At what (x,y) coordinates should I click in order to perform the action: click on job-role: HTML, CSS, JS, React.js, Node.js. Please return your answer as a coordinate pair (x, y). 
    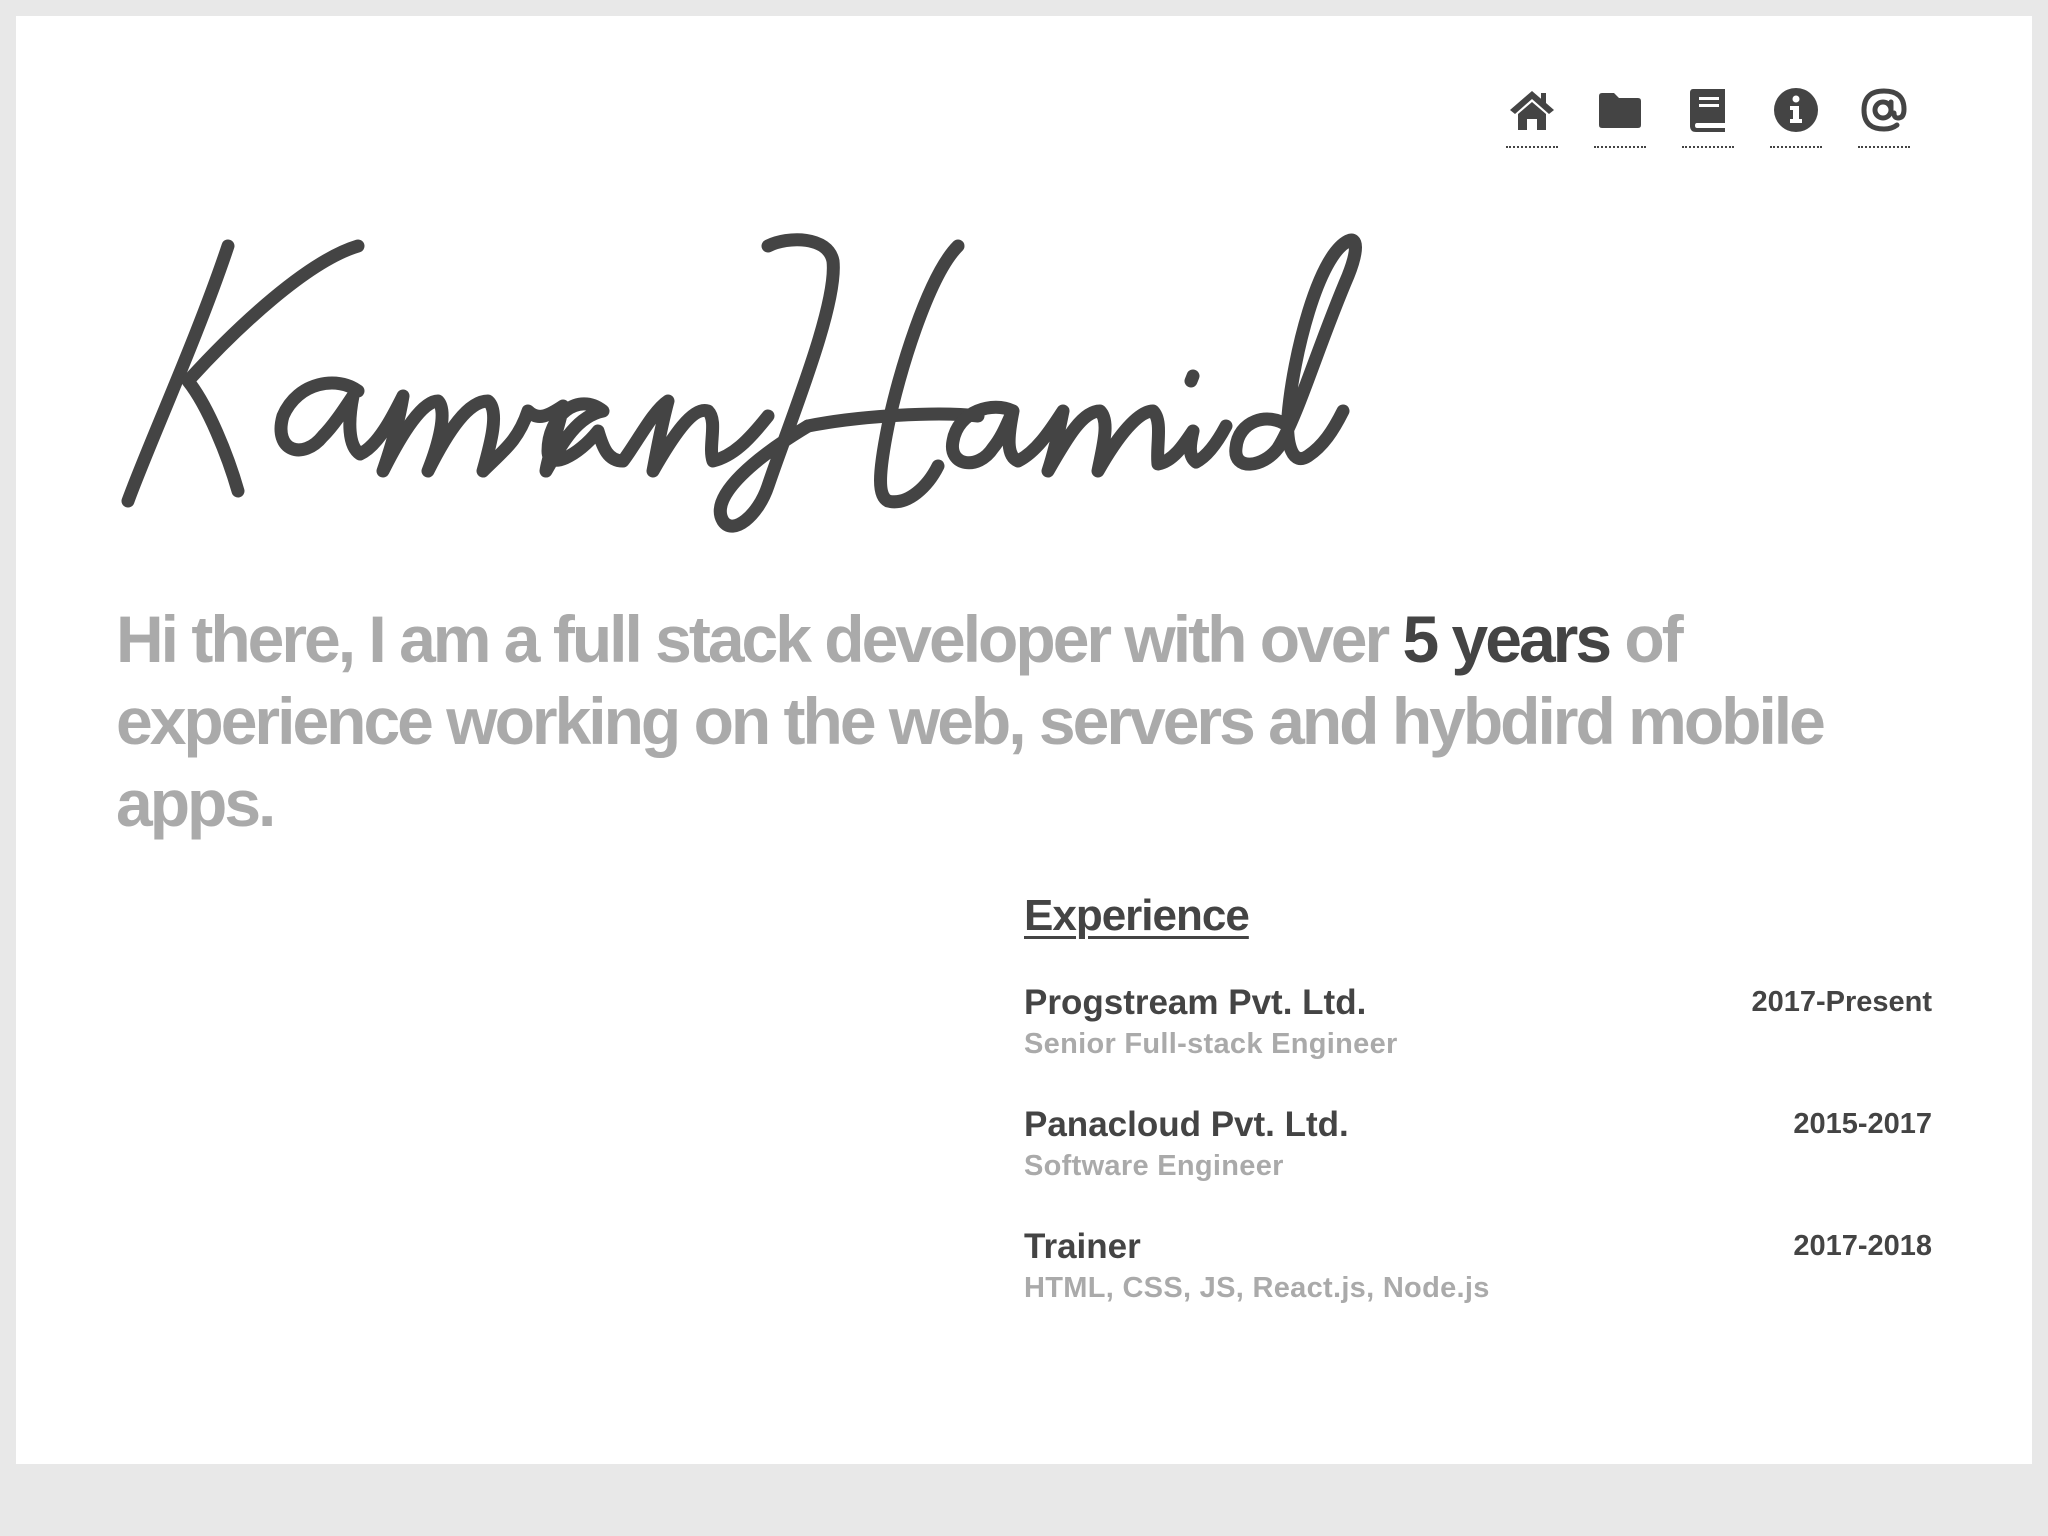
    Looking at the image, I should click on (1257, 1288).